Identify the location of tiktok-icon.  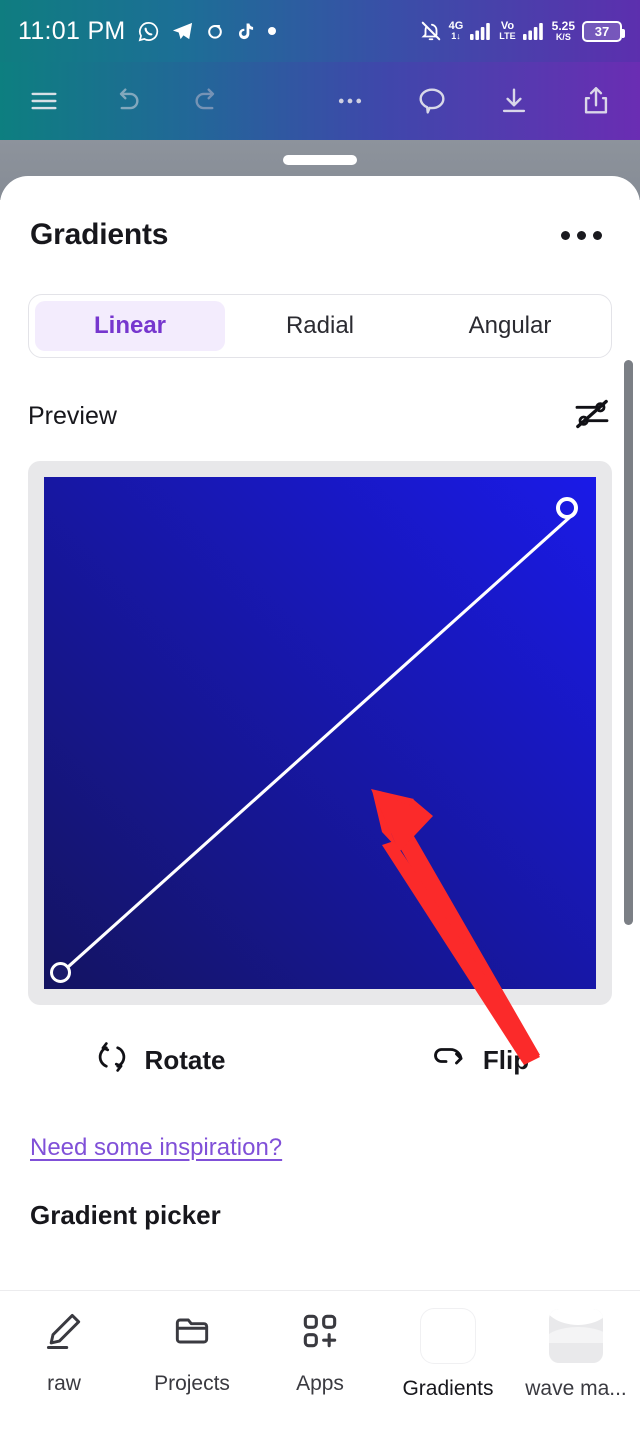
(246, 31).